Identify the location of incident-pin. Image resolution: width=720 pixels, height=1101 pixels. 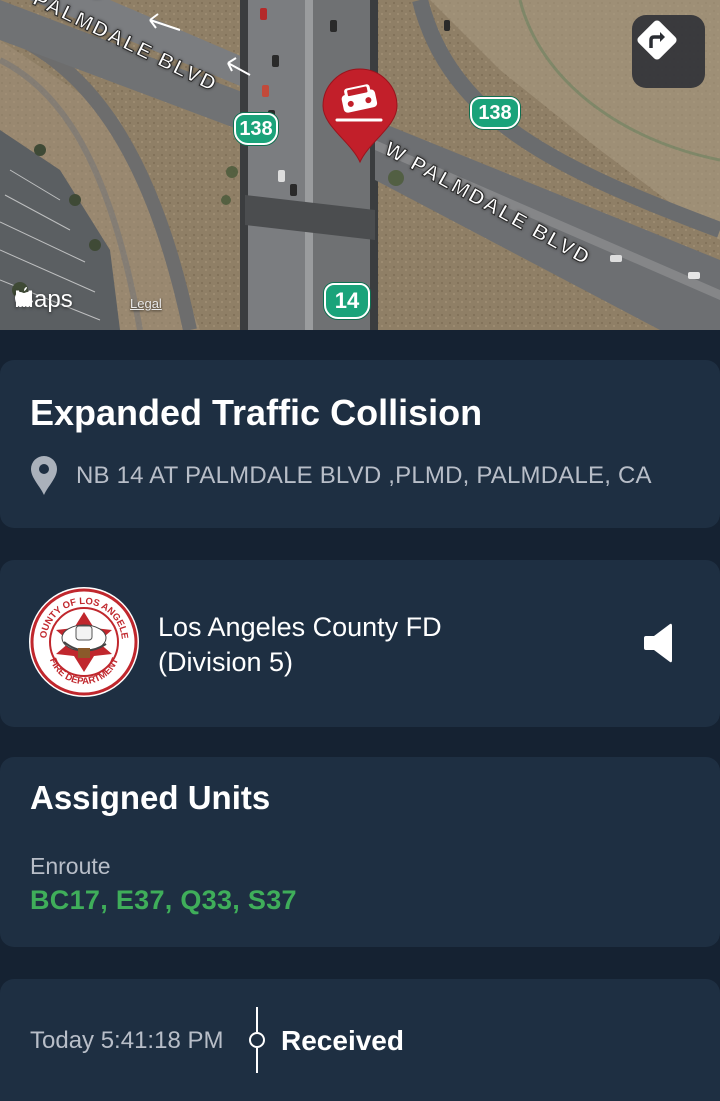
(360, 116).